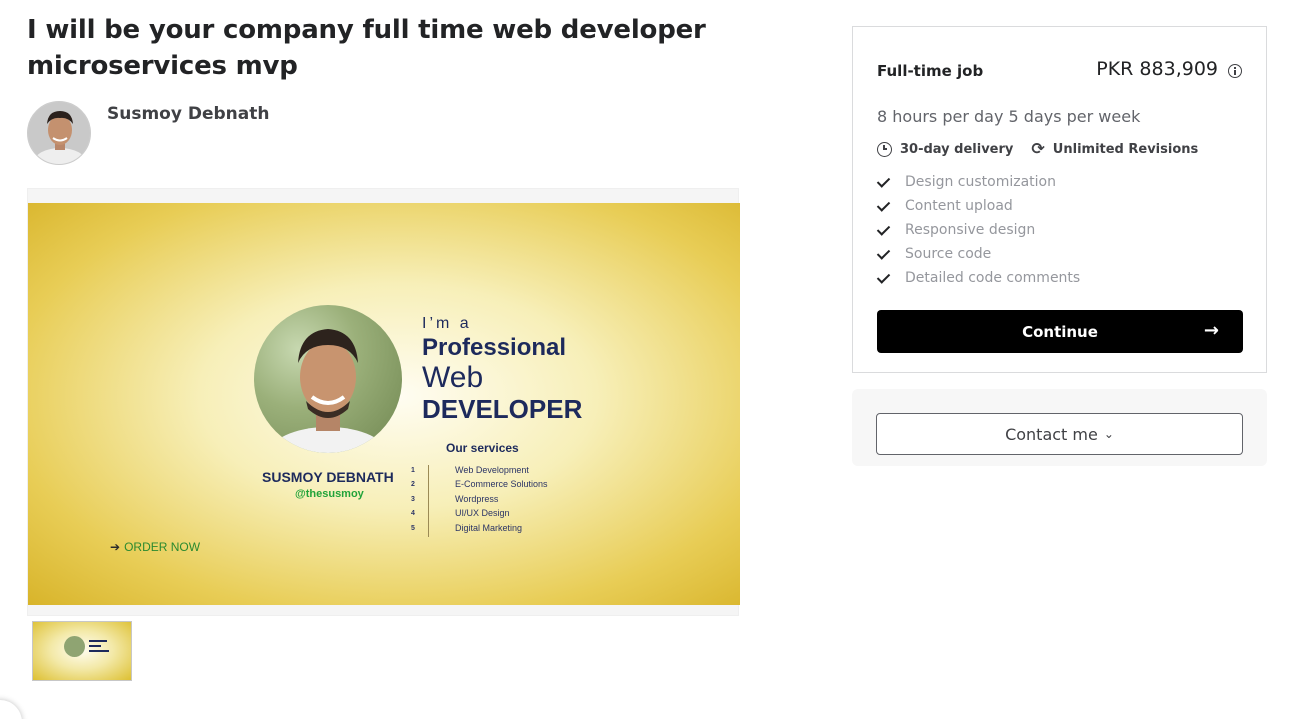 The height and width of the screenshot is (719, 1290). I want to click on banner-order-now: ➔ ORDER NOW, so click(155, 547).